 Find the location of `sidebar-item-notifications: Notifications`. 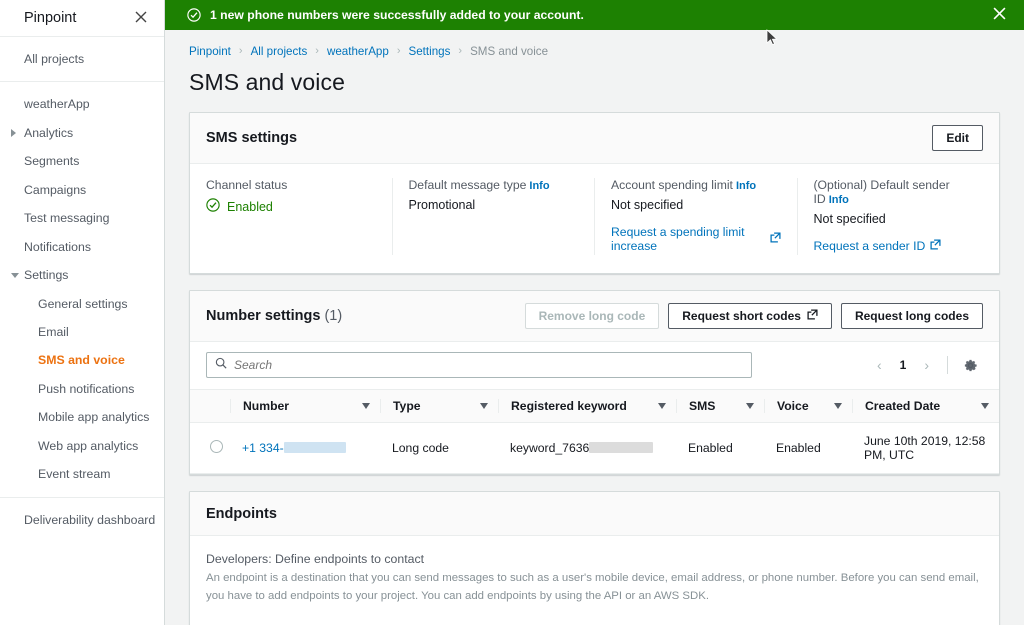

sidebar-item-notifications: Notifications is located at coordinates (82, 247).